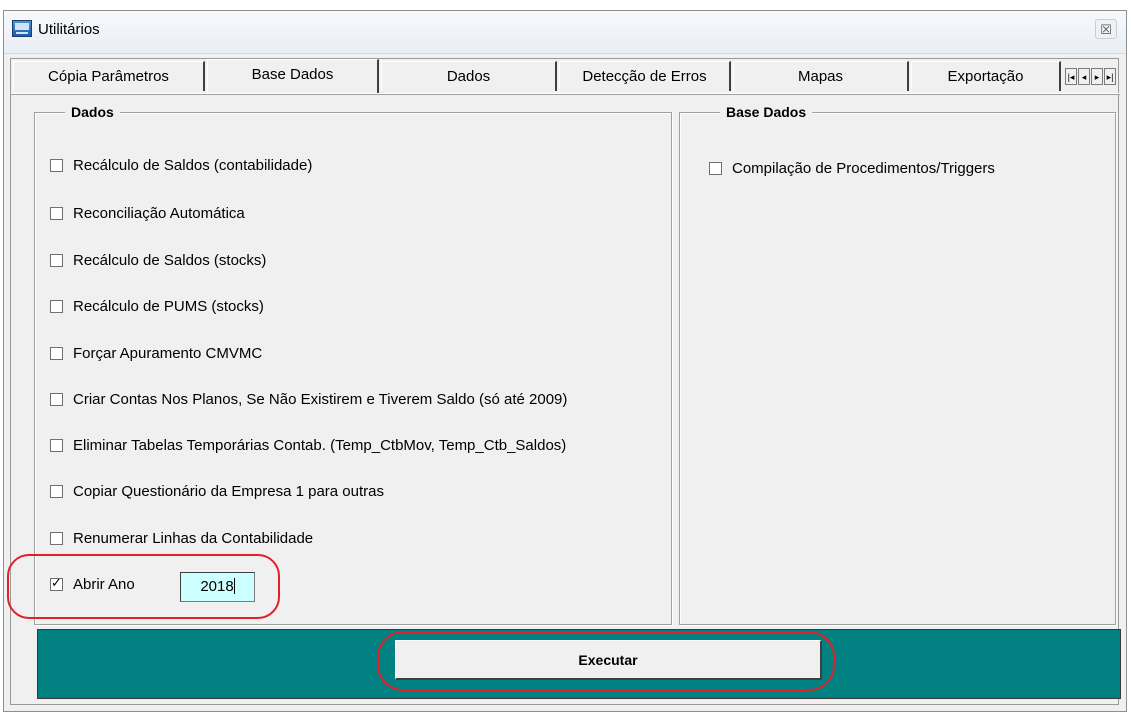  What do you see at coordinates (645, 76) in the screenshot?
I see `tab-deteccao-erros: Detecção de Erros` at bounding box center [645, 76].